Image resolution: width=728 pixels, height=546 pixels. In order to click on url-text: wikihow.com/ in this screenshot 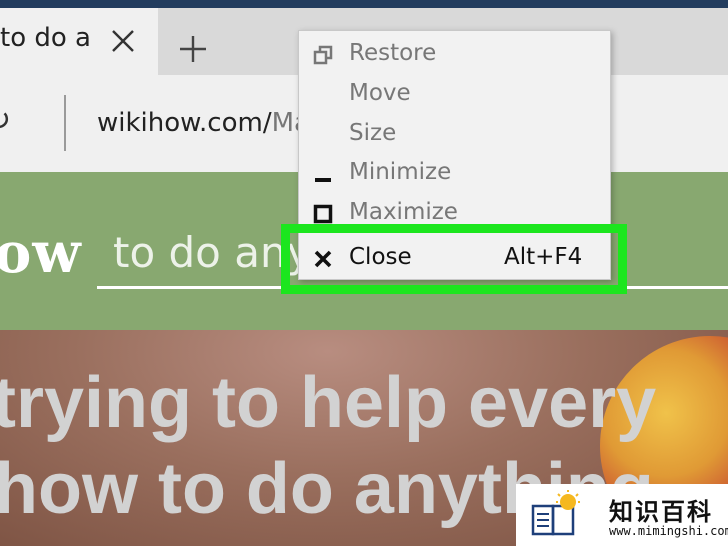, I will do `click(184, 123)`.